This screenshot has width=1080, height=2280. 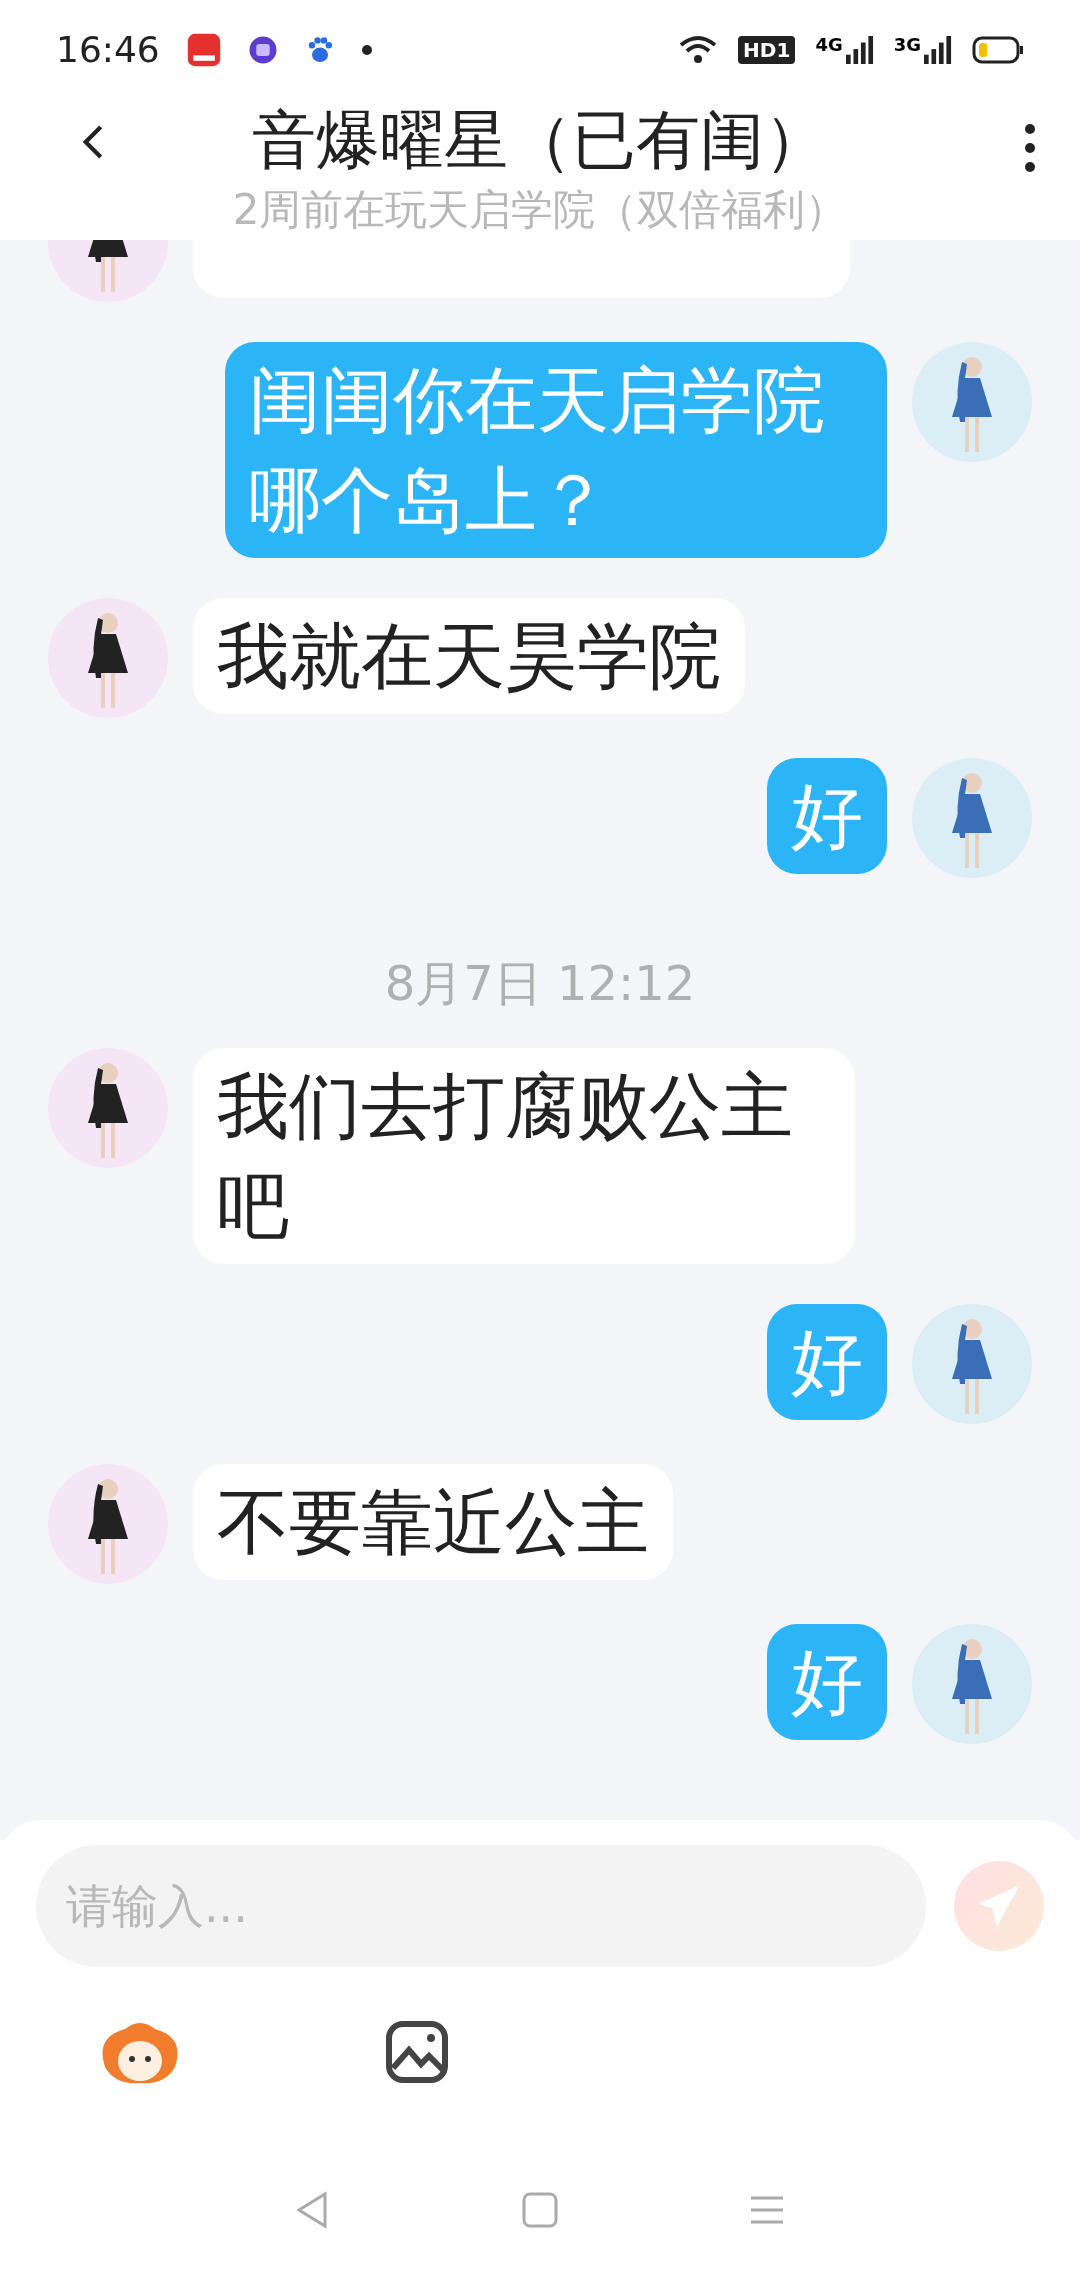 What do you see at coordinates (767, 50) in the screenshot?
I see `hd-badge: HD1` at bounding box center [767, 50].